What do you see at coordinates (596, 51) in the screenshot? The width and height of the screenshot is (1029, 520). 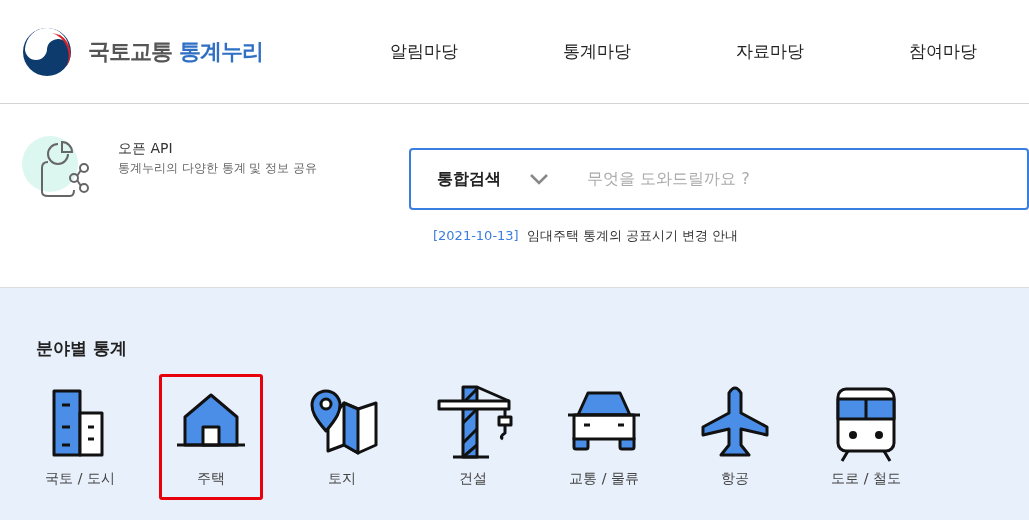 I see `nav-link: 통계마당` at bounding box center [596, 51].